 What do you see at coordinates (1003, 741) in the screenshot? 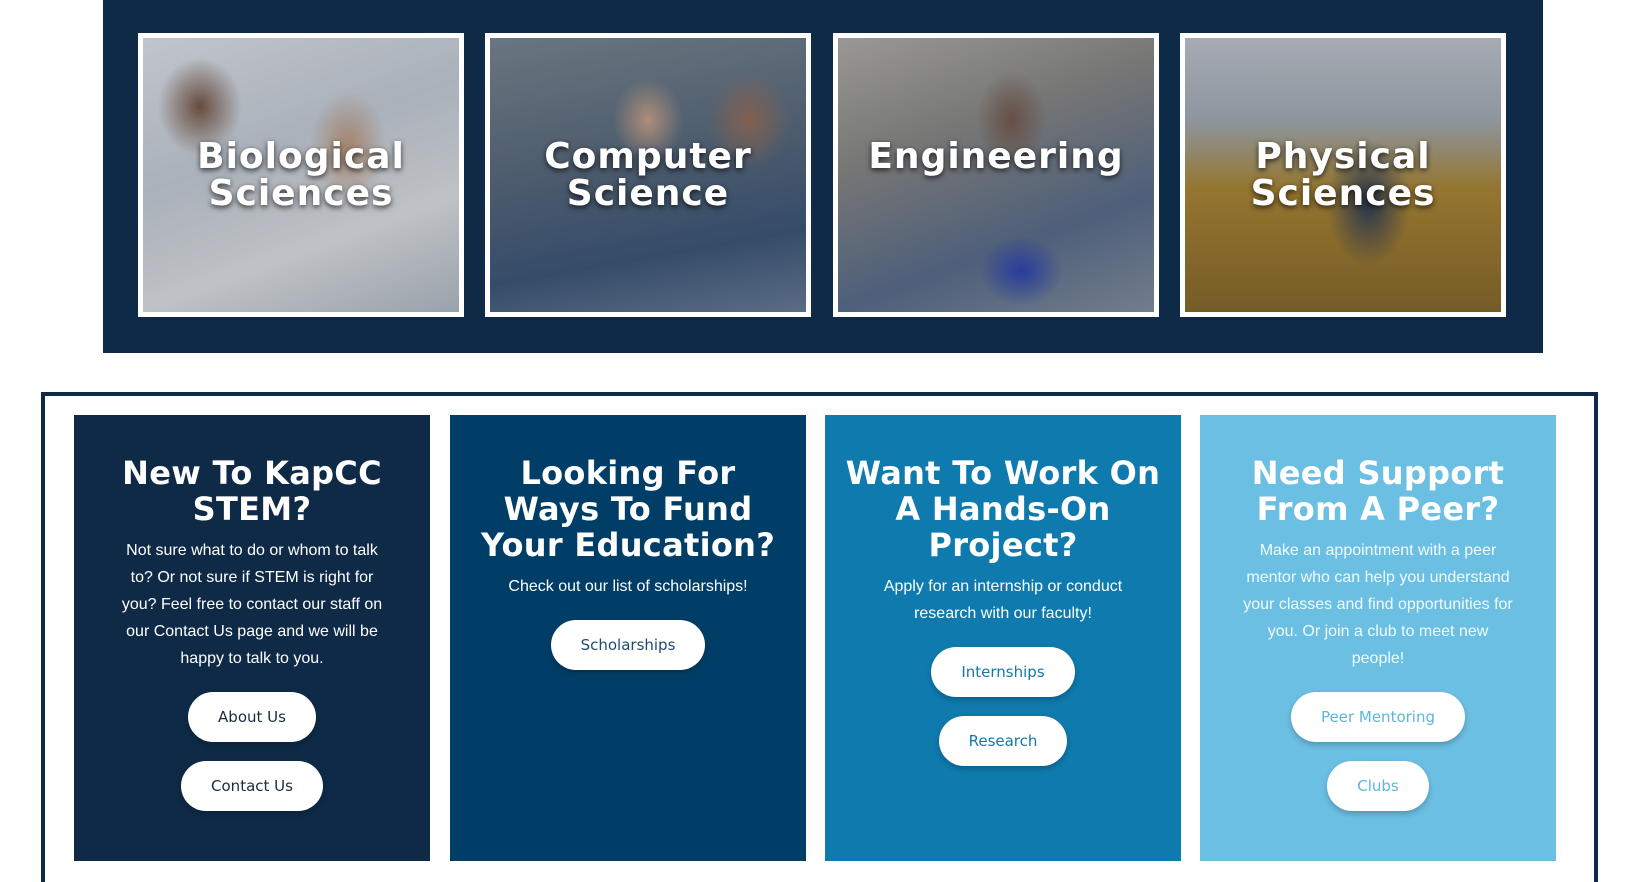
I see `research-button: Research` at bounding box center [1003, 741].